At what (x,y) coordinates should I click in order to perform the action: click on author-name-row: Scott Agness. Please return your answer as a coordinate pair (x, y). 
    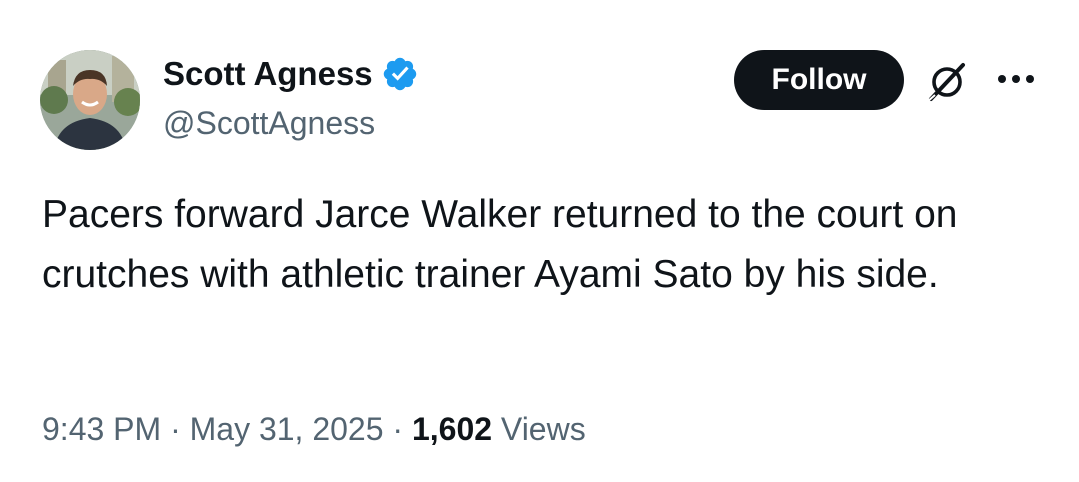
    Looking at the image, I should click on (291, 74).